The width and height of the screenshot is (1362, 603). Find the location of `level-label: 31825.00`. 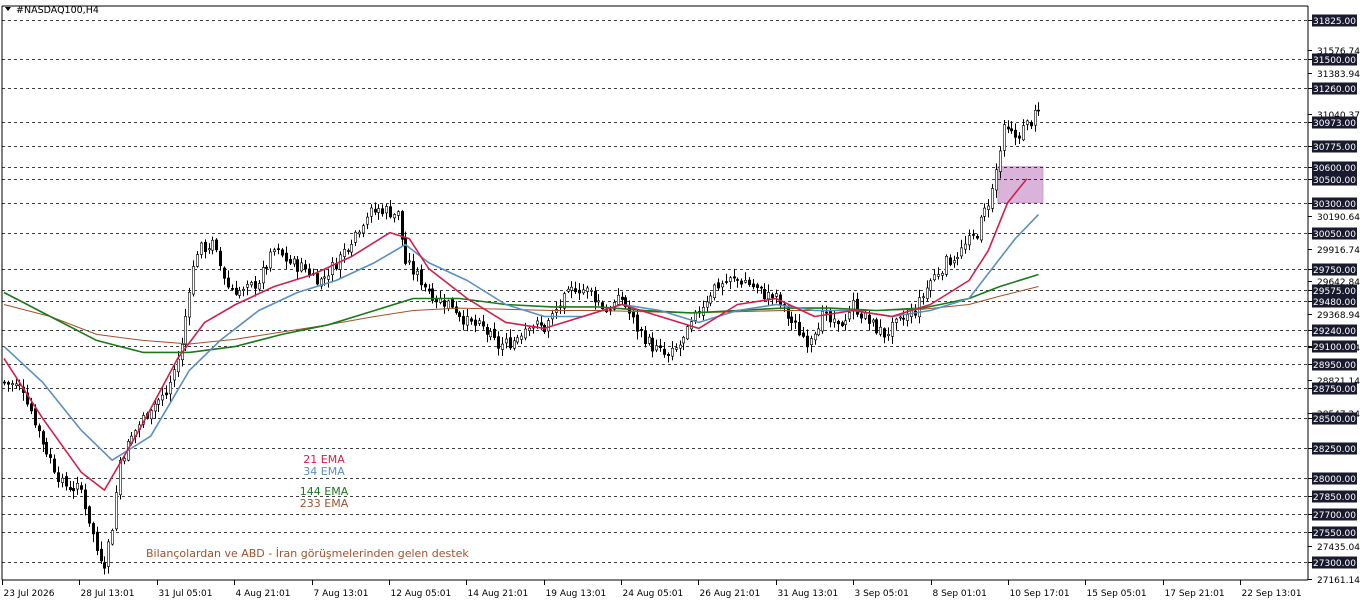

level-label: 31825.00 is located at coordinates (1334, 22).